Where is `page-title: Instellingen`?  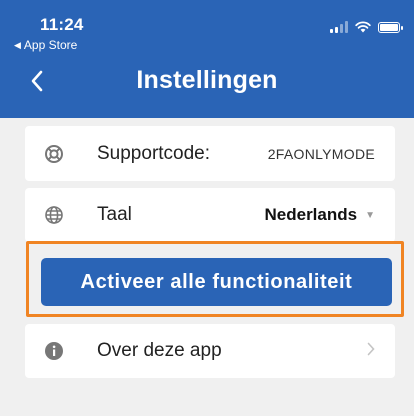
page-title: Instellingen is located at coordinates (207, 80).